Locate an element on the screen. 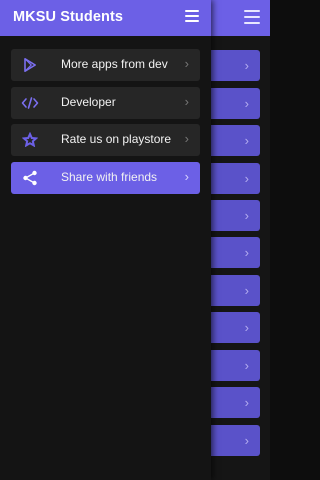 The image size is (320, 480). menu-item-label: Share with friends is located at coordinates (109, 177).